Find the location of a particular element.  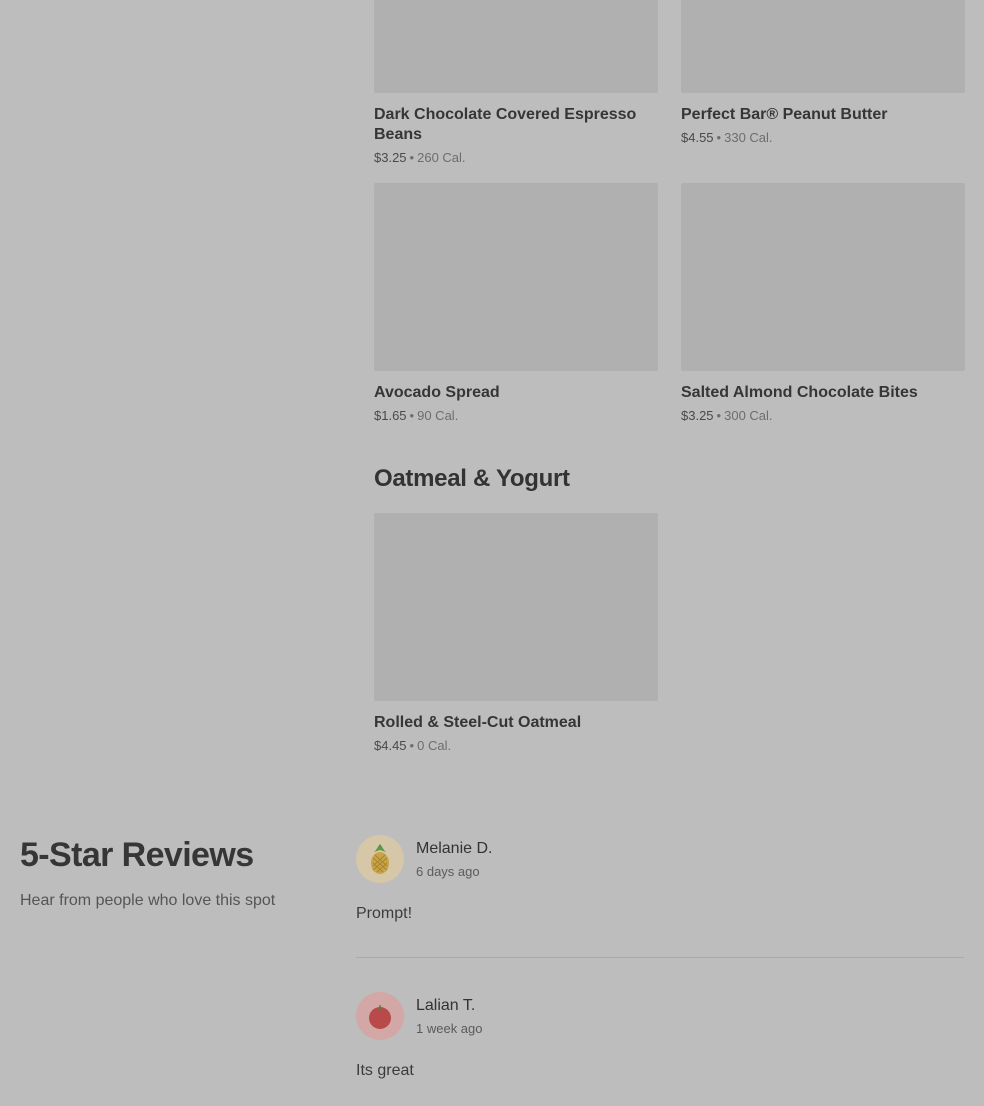

review-time: 1 week ago is located at coordinates (449, 1028).